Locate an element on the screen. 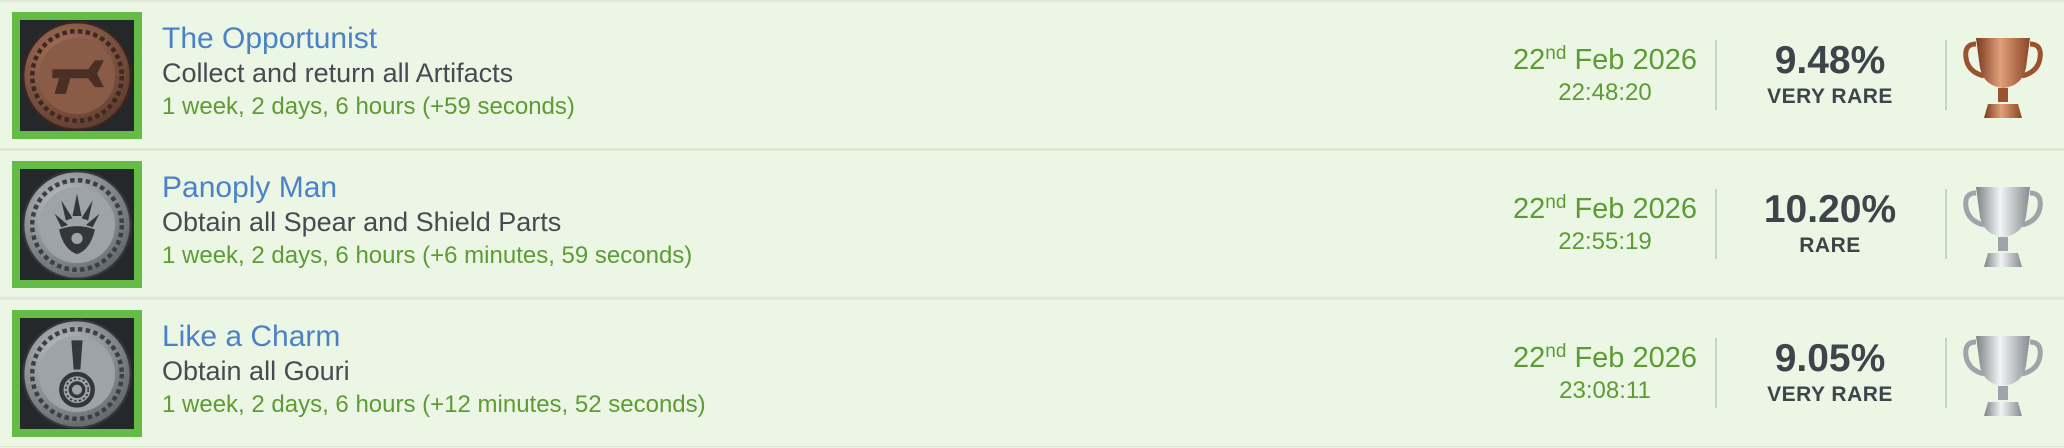 The image size is (2064, 448). trophy-title: The Opportunist is located at coordinates (368, 39).